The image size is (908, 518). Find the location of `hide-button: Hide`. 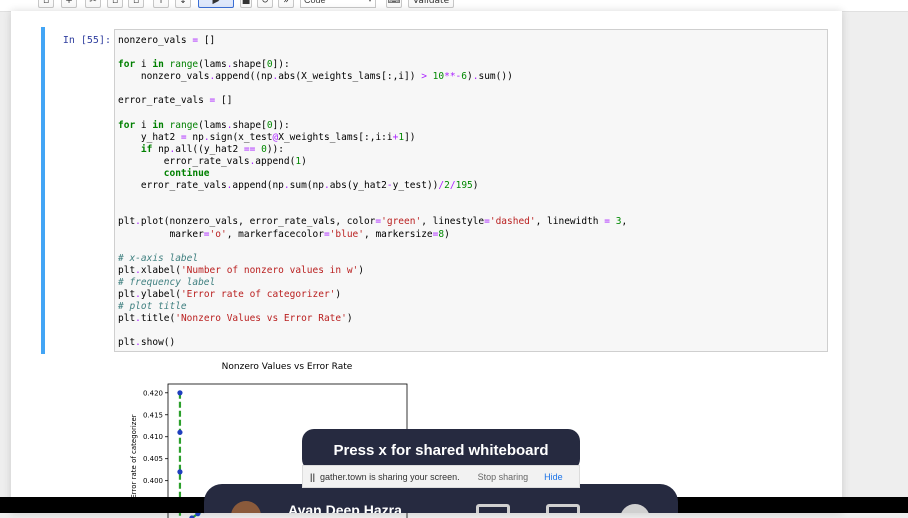

hide-button: Hide is located at coordinates (553, 477).